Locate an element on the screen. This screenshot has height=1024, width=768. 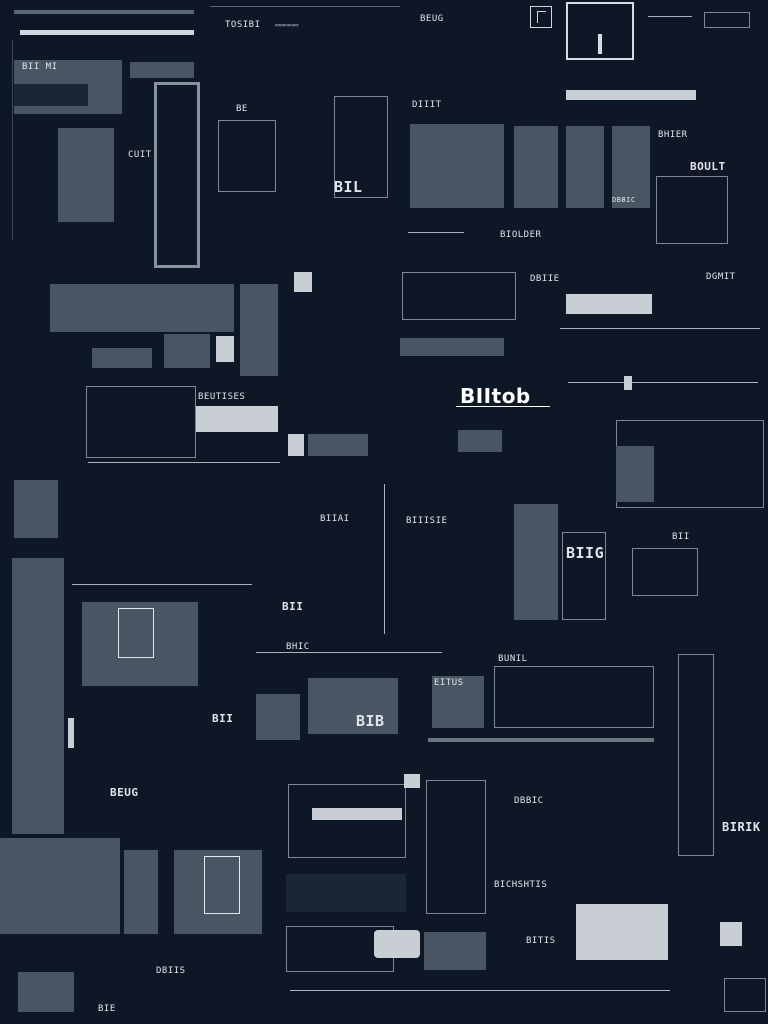
row5-fill is located at coordinates (357, 814).